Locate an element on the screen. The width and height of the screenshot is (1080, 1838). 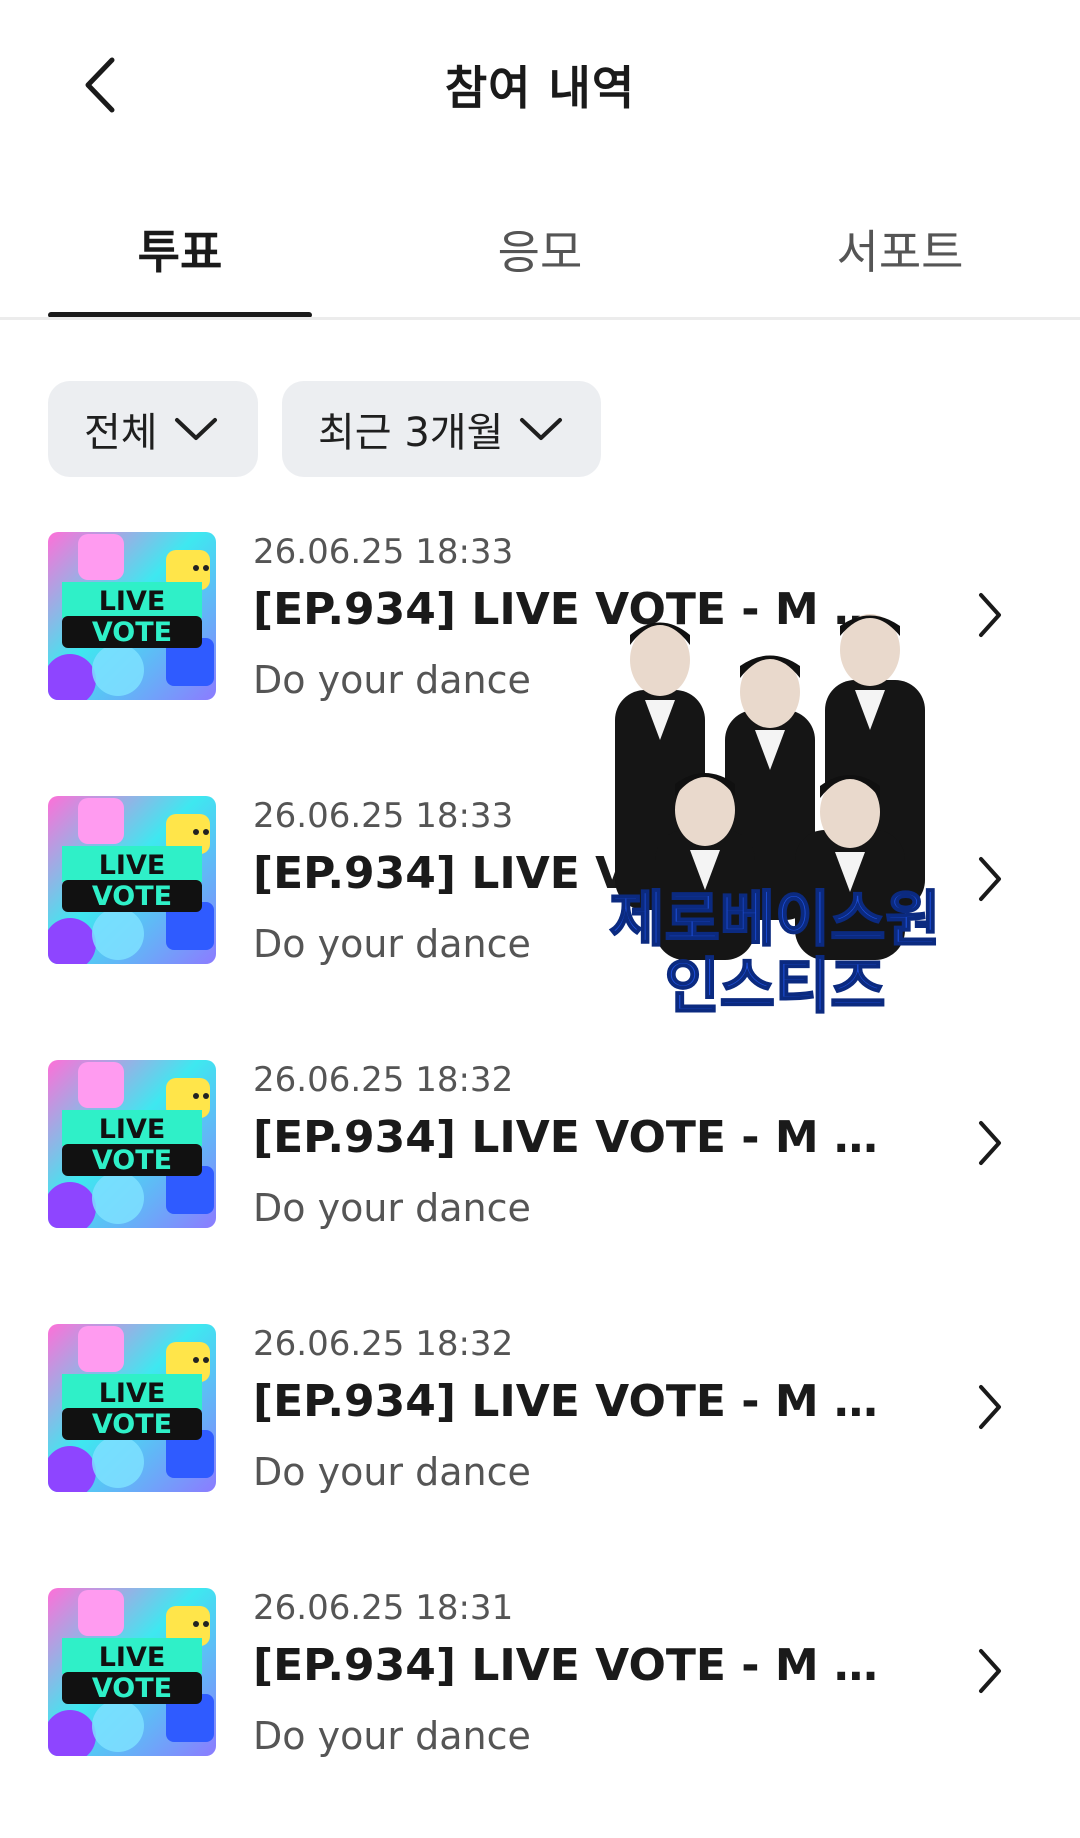
tab-support: 서포트 is located at coordinates (900, 254).